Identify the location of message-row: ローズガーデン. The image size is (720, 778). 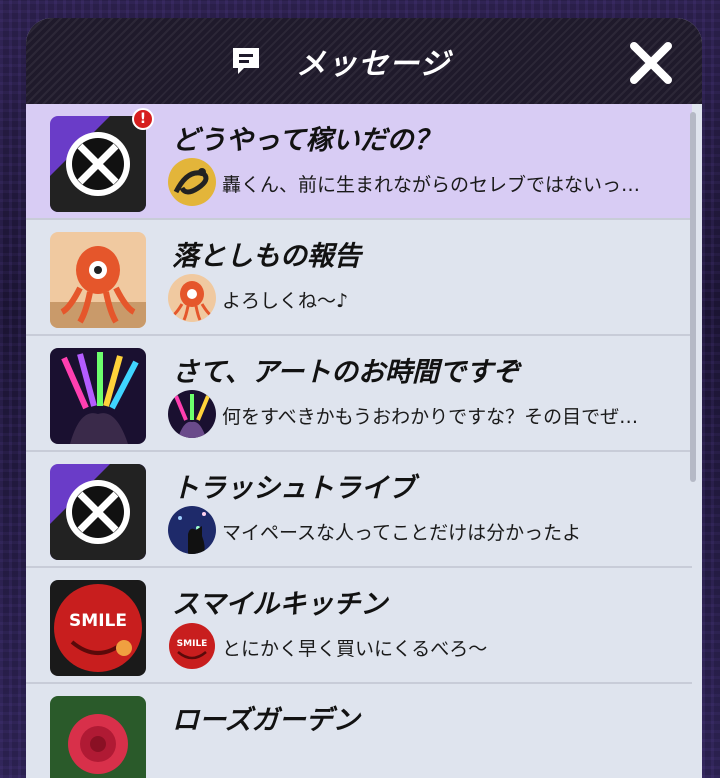
(359, 731).